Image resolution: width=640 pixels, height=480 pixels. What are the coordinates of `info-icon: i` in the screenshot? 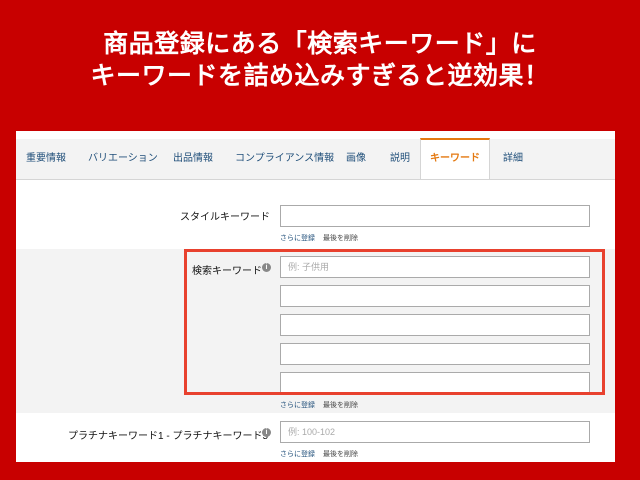 It's located at (266, 432).